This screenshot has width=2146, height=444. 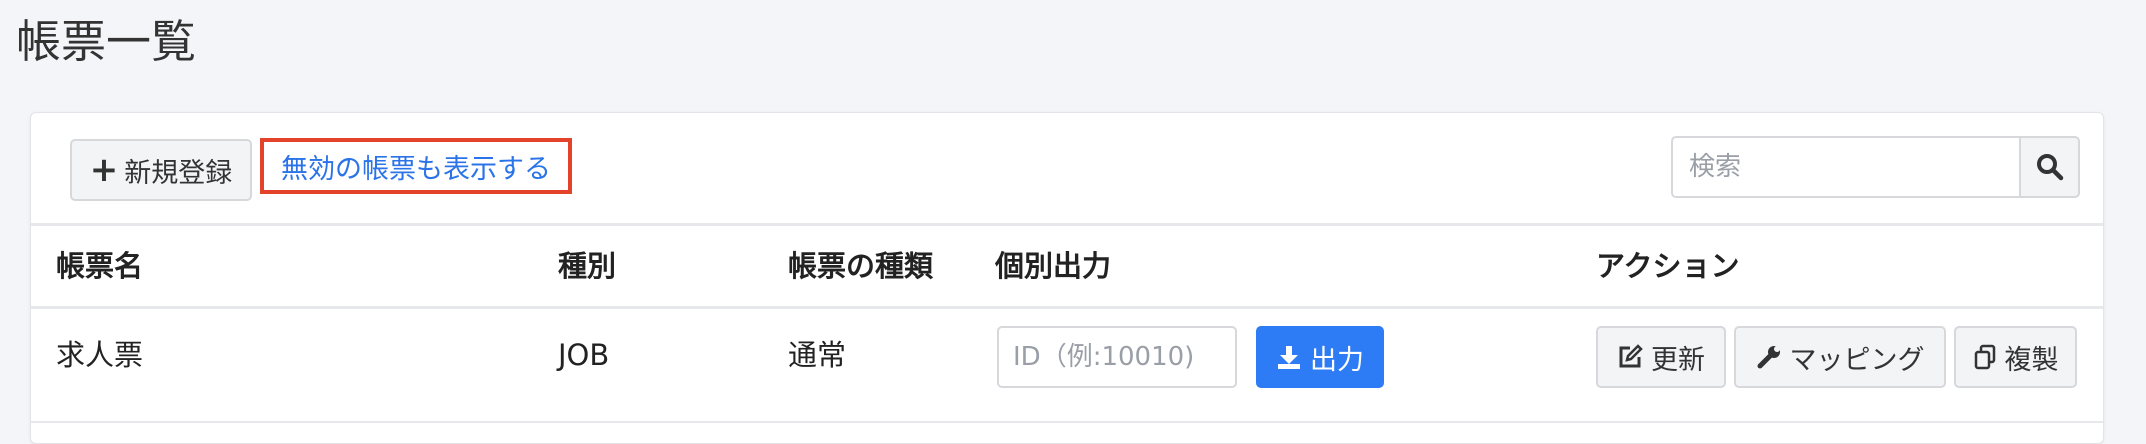 What do you see at coordinates (817, 355) in the screenshot?
I see `report-kind: 通常` at bounding box center [817, 355].